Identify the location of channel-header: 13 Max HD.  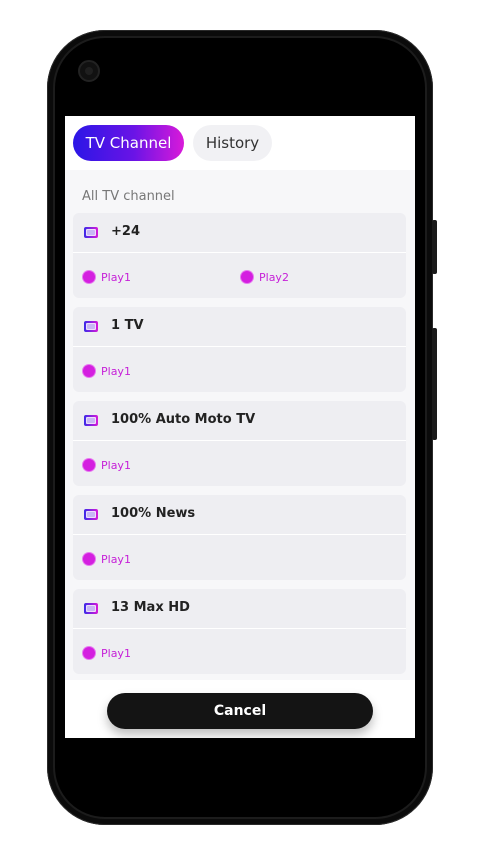
(239, 609).